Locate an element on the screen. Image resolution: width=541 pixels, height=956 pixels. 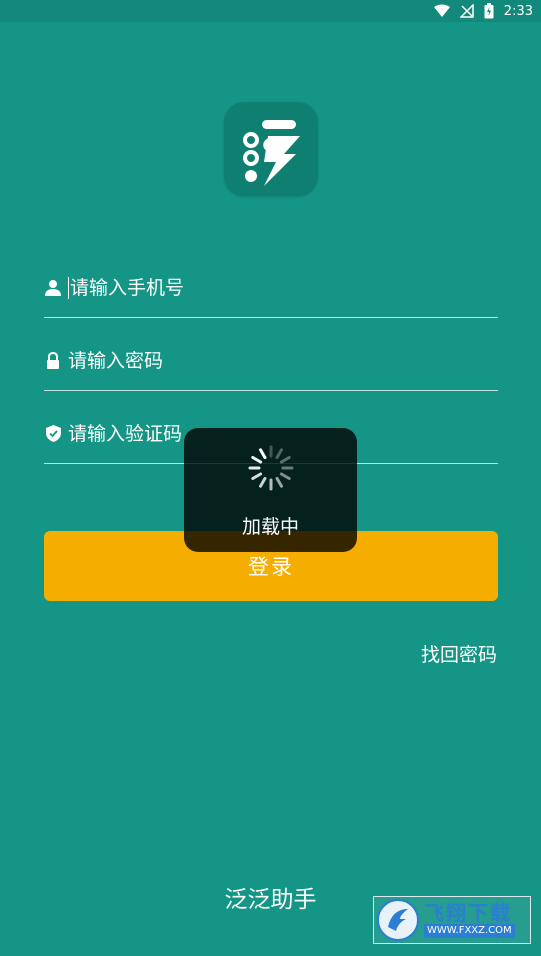
loading-text: 加载中 is located at coordinates (270, 527).